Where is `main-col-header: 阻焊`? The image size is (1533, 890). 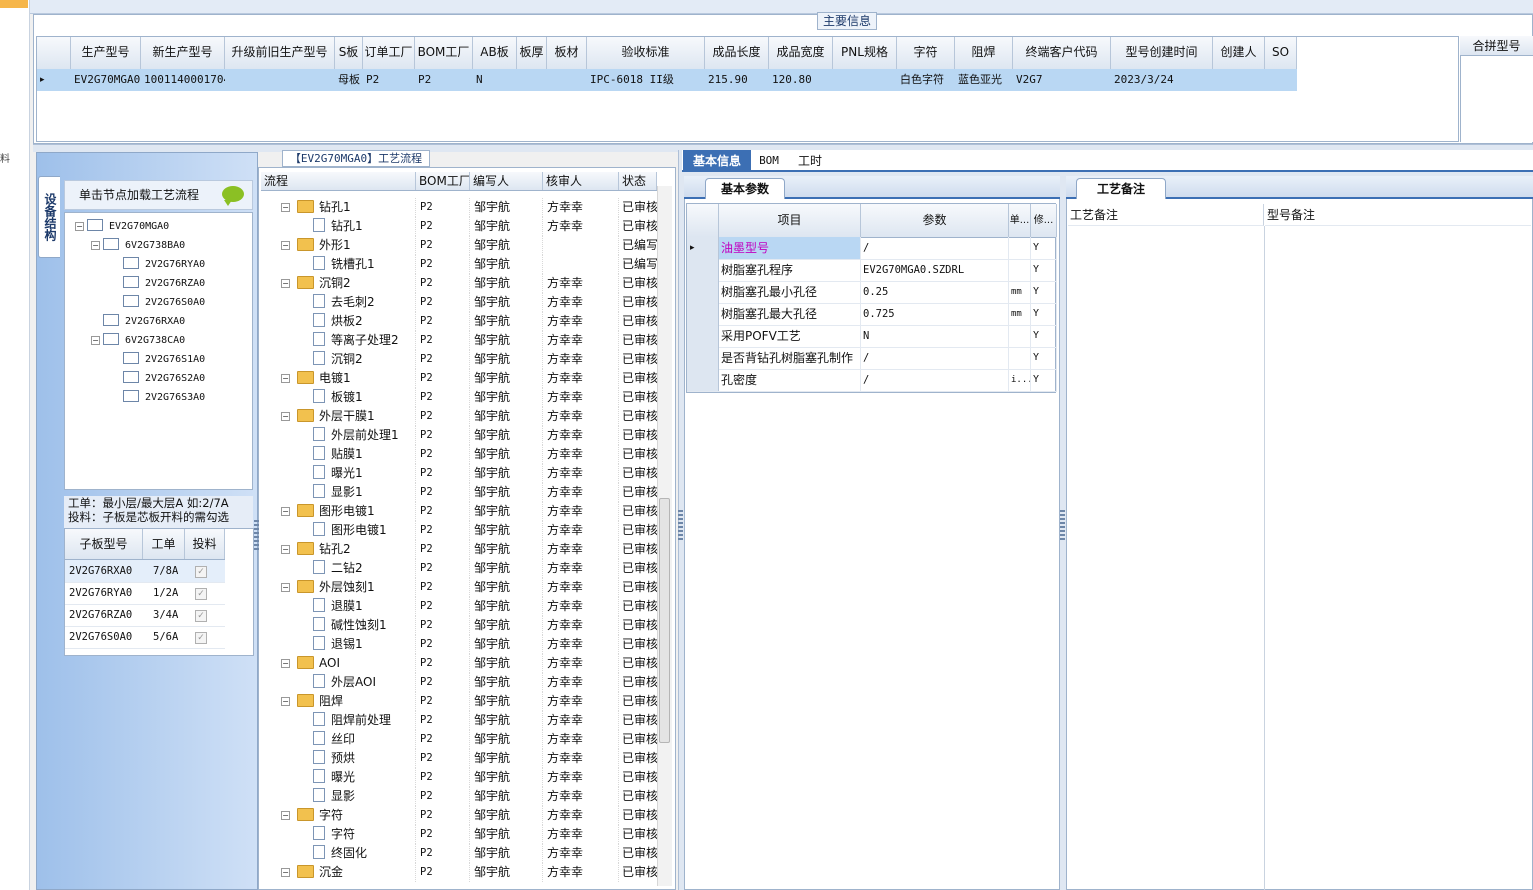 main-col-header: 阻焊 is located at coordinates (984, 53).